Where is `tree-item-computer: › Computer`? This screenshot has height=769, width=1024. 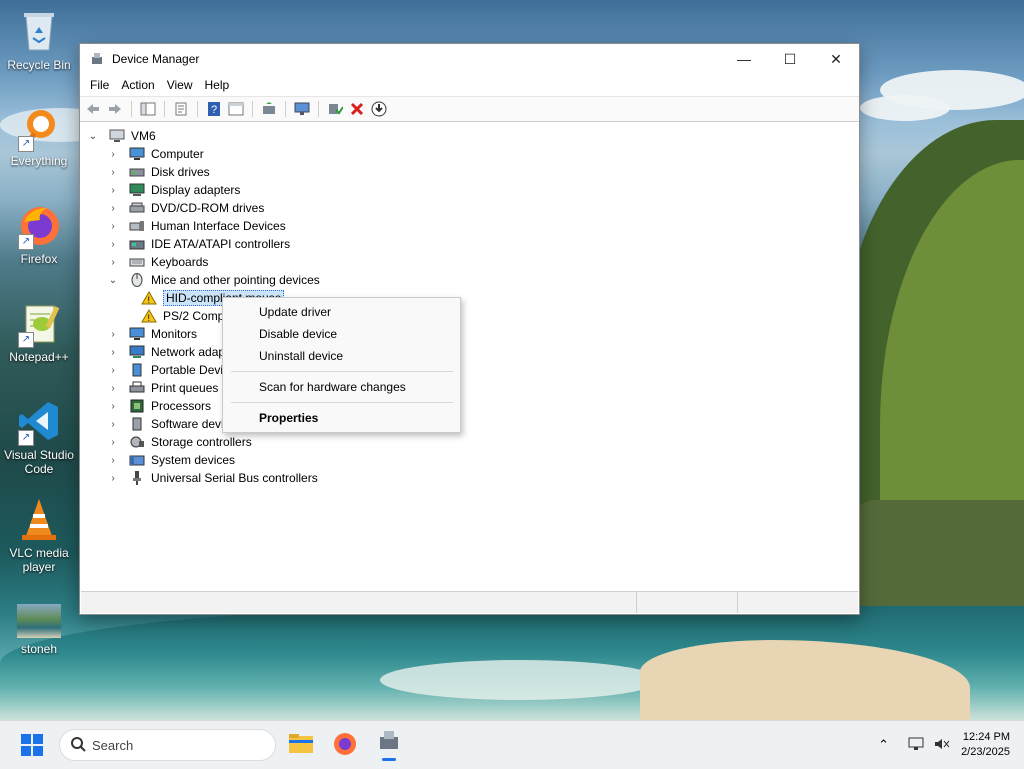
tree-item-computer: › Computer is located at coordinates (155, 154).